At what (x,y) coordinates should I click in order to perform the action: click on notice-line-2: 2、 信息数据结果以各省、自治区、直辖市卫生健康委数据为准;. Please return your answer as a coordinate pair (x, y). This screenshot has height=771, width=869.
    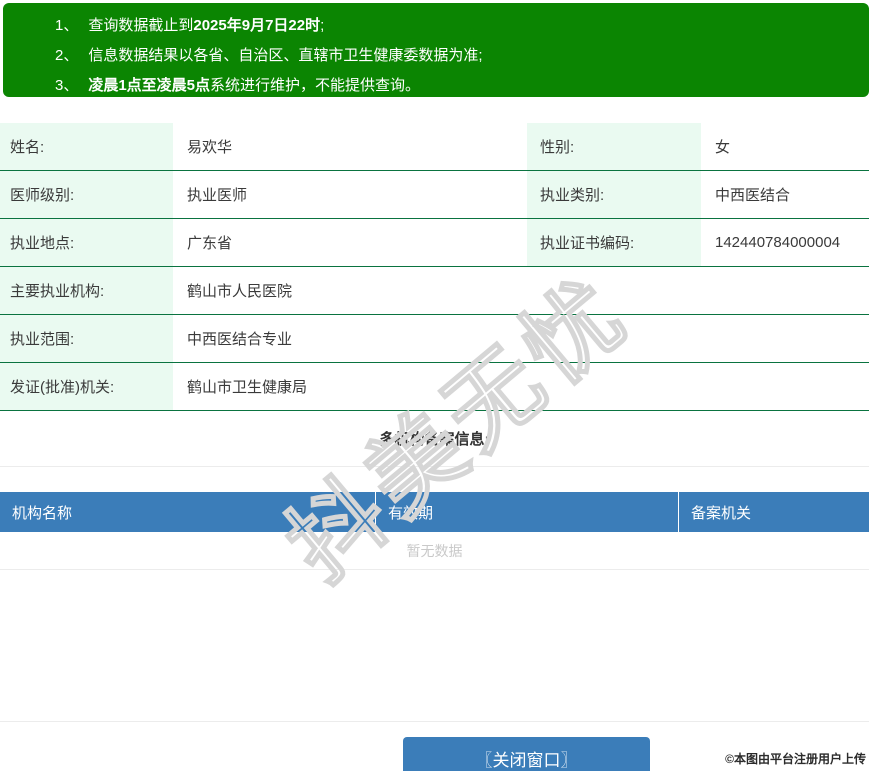
    Looking at the image, I should click on (457, 56).